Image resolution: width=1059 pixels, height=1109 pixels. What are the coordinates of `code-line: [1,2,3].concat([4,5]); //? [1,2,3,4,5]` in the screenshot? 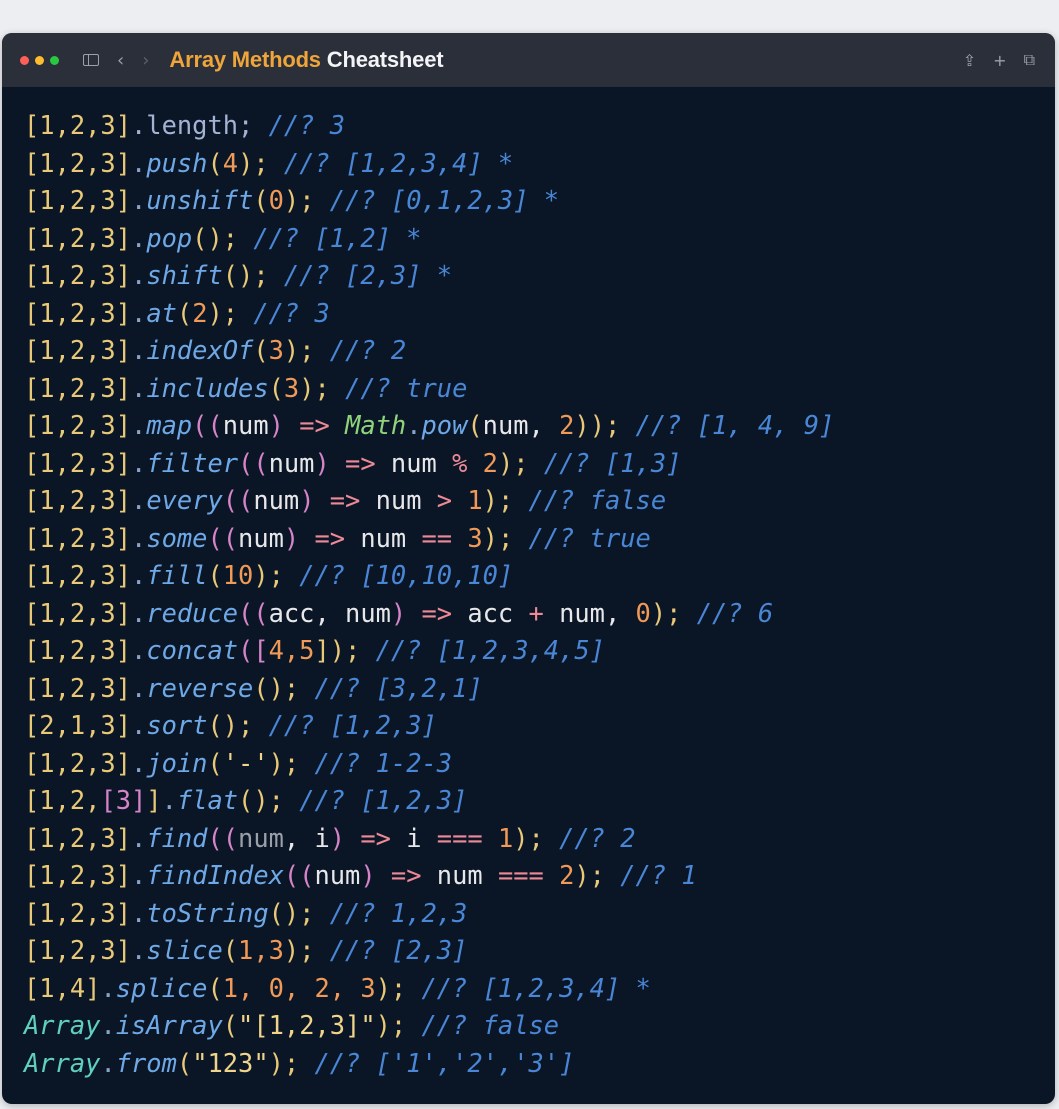 It's located at (429, 651).